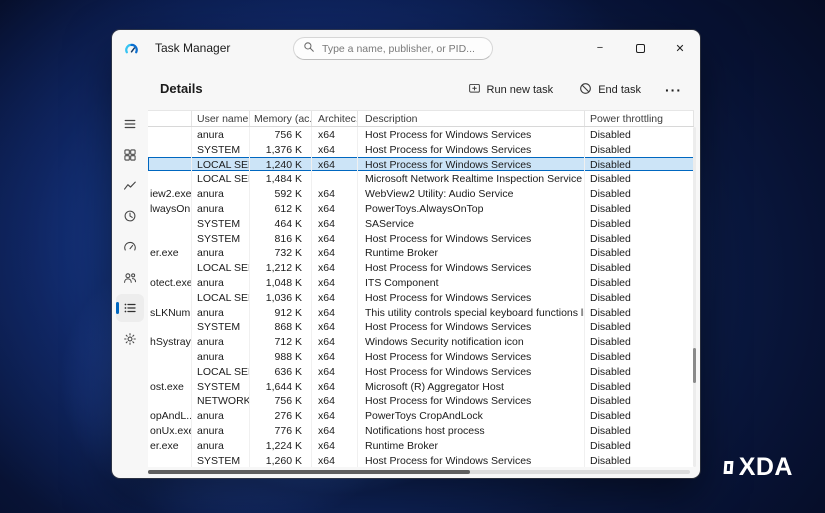 This screenshot has width=825, height=513. What do you see at coordinates (694, 365) in the screenshot?
I see `vertical-scrollbar-thumb` at bounding box center [694, 365].